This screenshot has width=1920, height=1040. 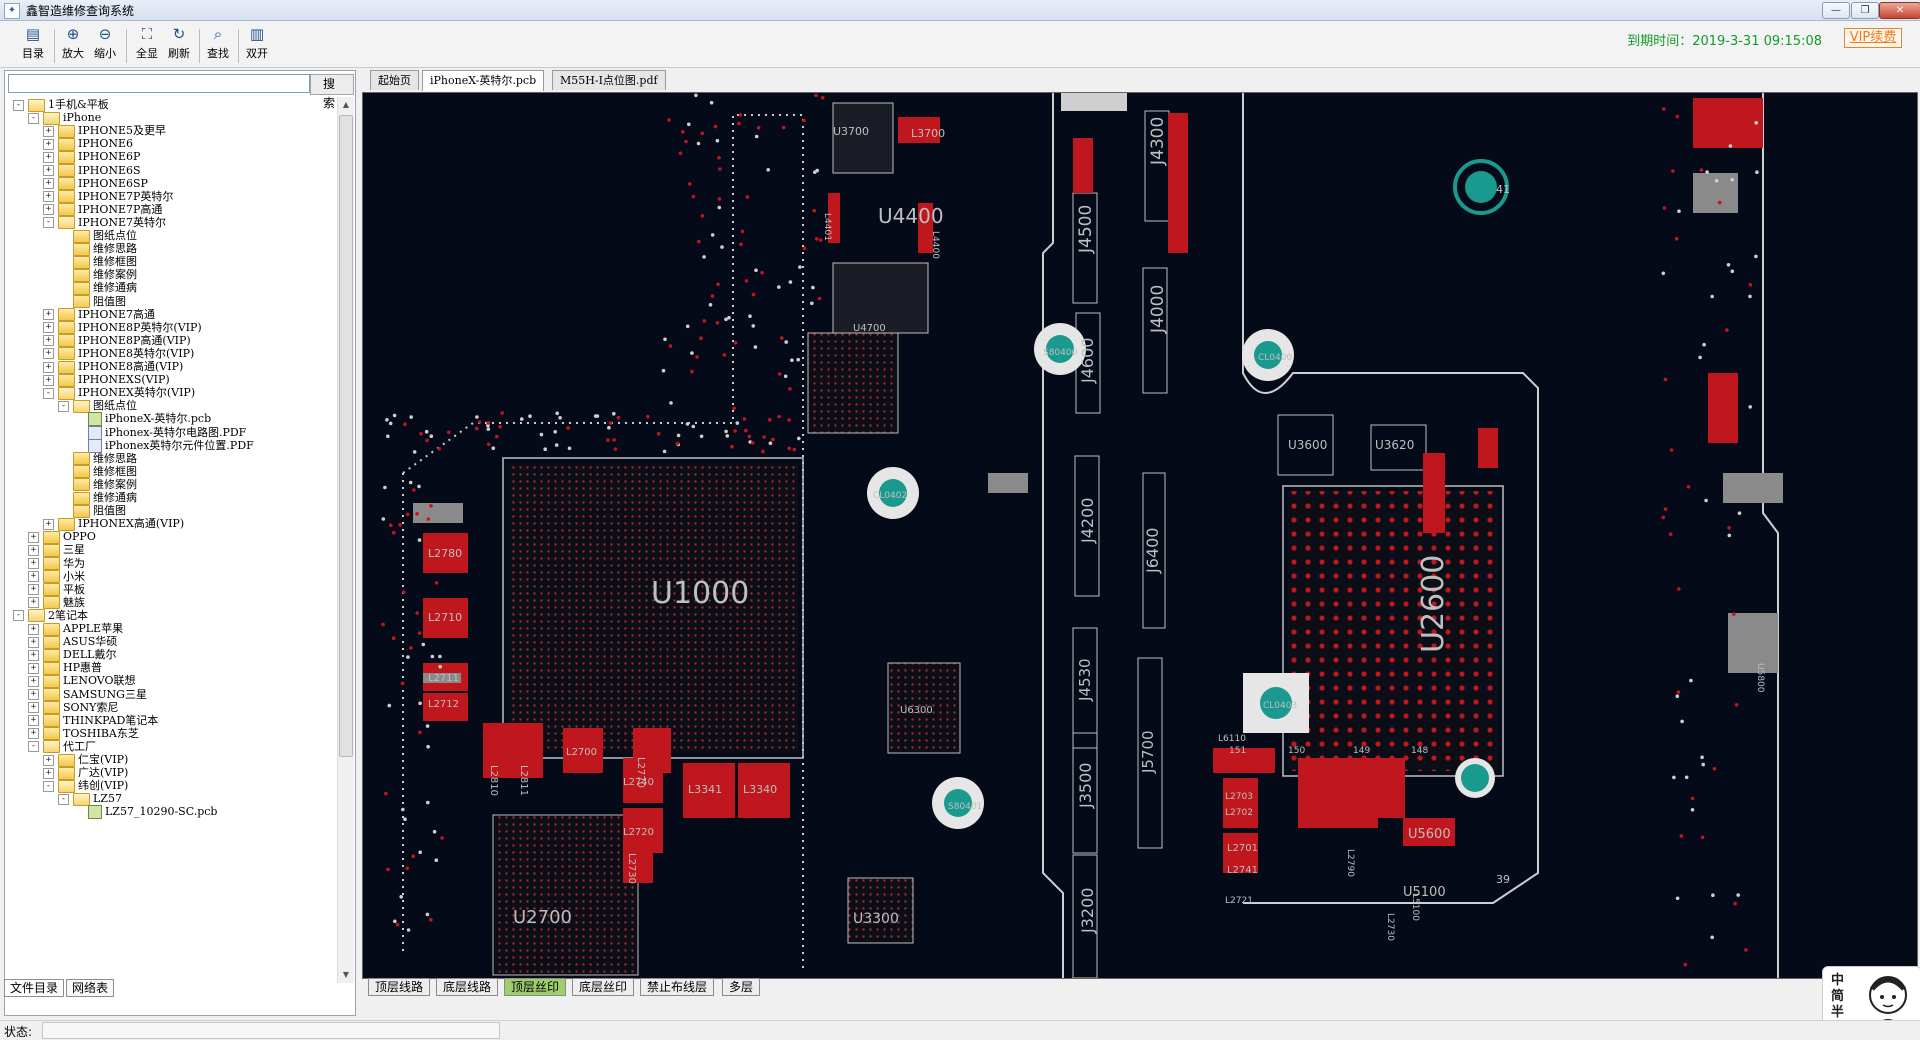 What do you see at coordinates (935, 245) in the screenshot?
I see `pcb-component-label: L4400` at bounding box center [935, 245].